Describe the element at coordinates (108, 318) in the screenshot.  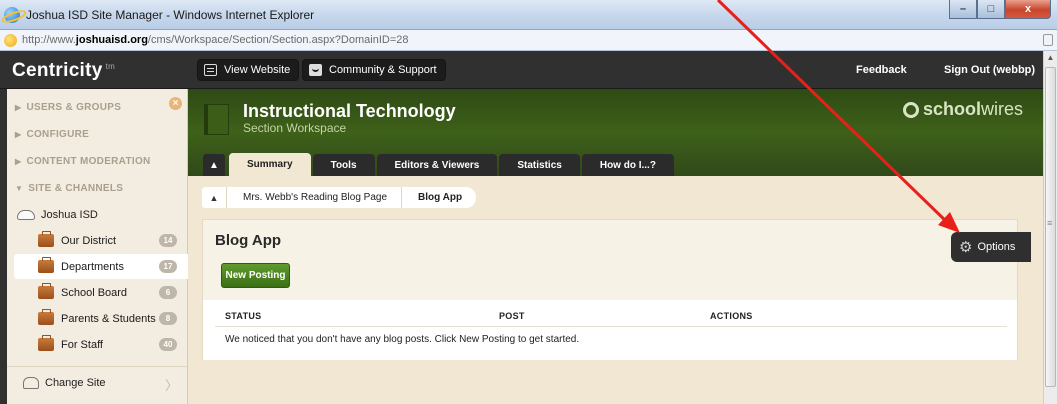
I see `channel-label: Parents & Students` at that location.